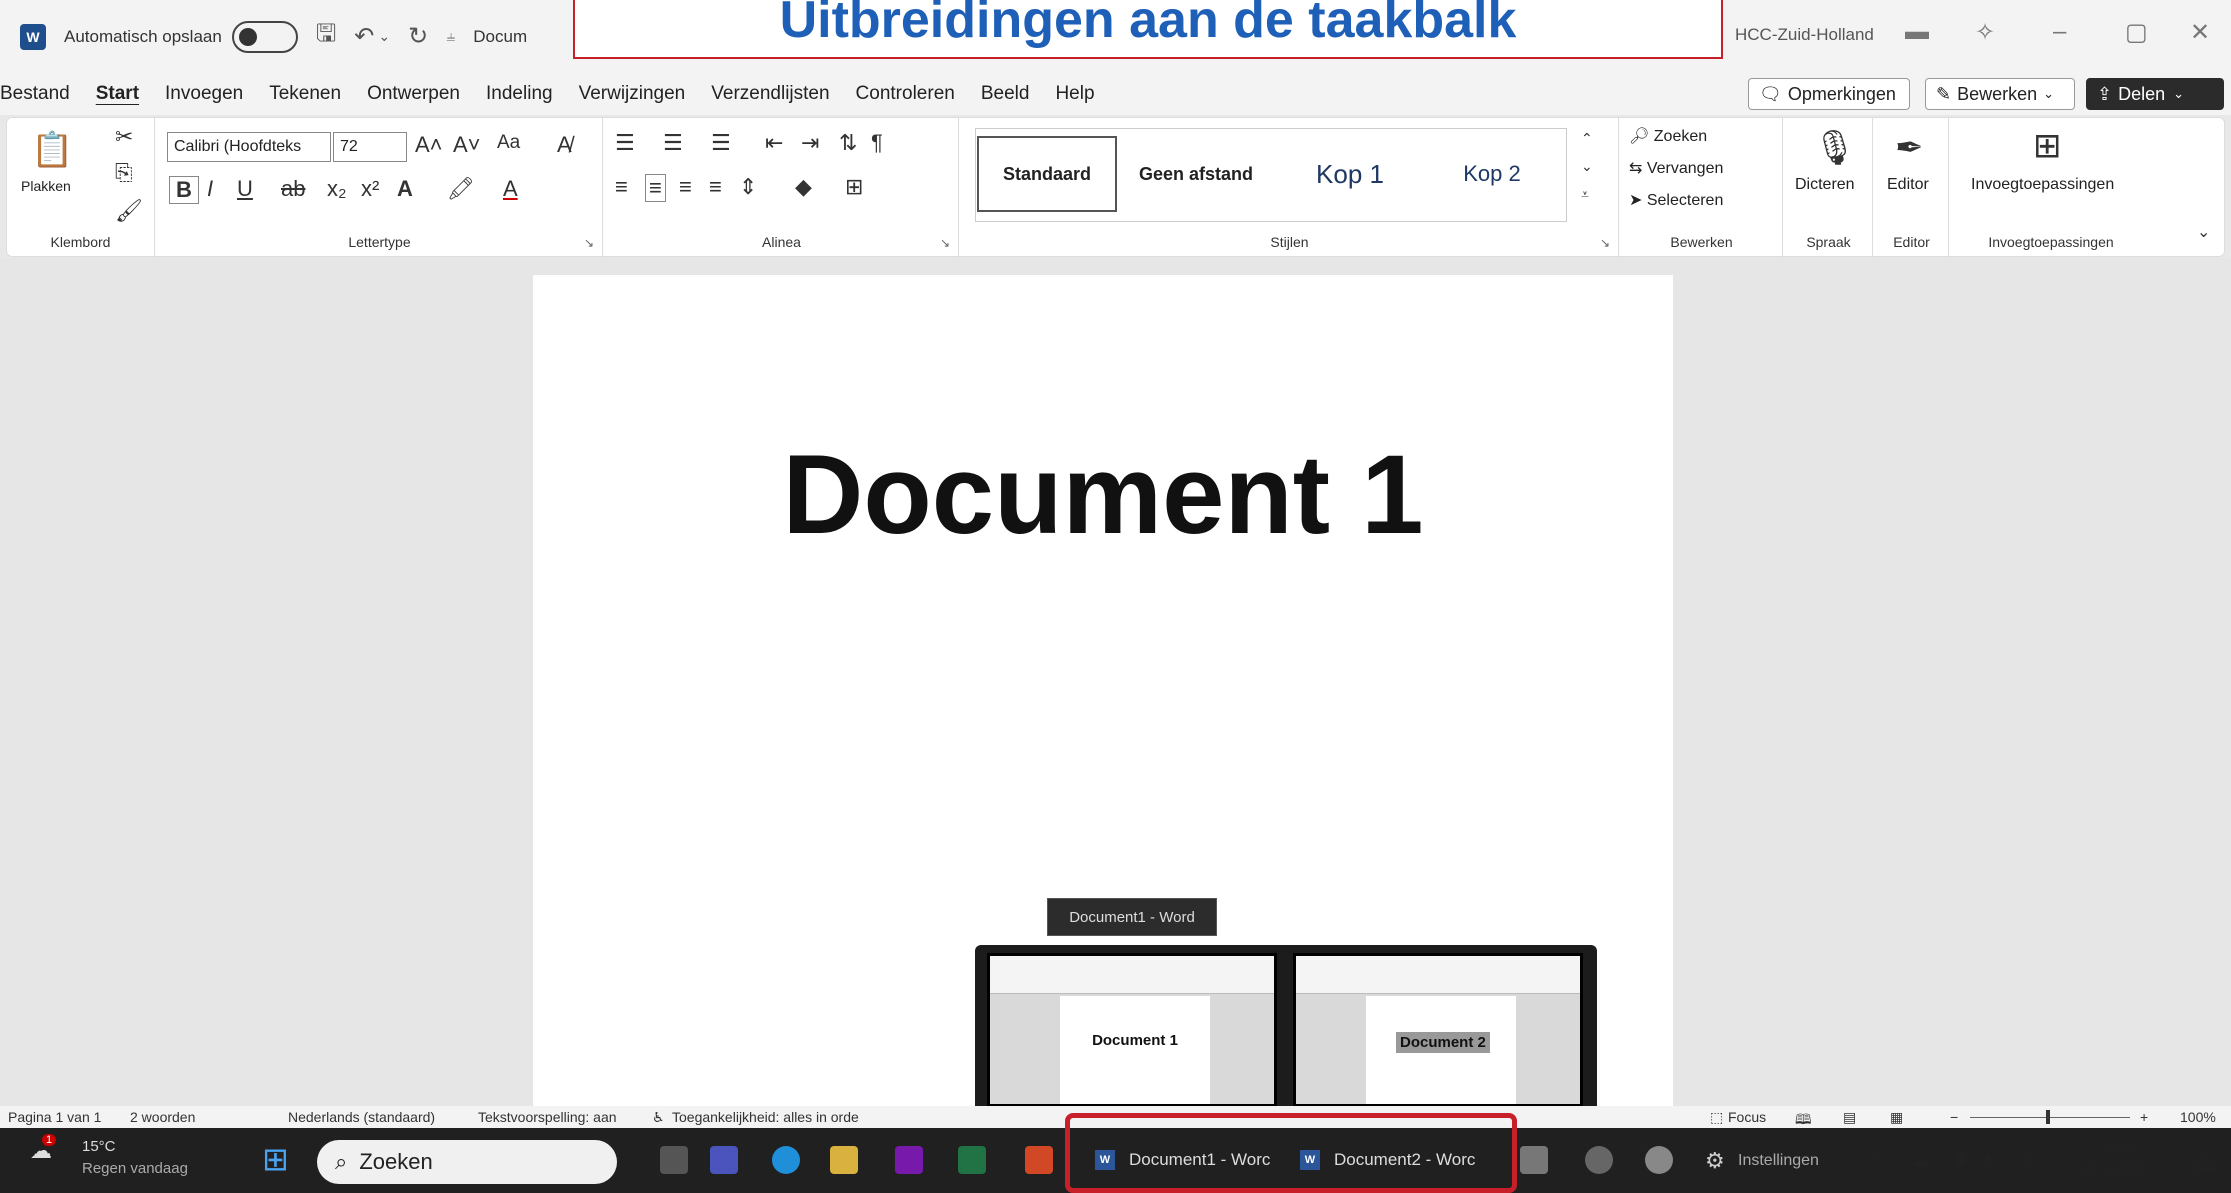  What do you see at coordinates (972, 1160) in the screenshot?
I see `excel-icon` at bounding box center [972, 1160].